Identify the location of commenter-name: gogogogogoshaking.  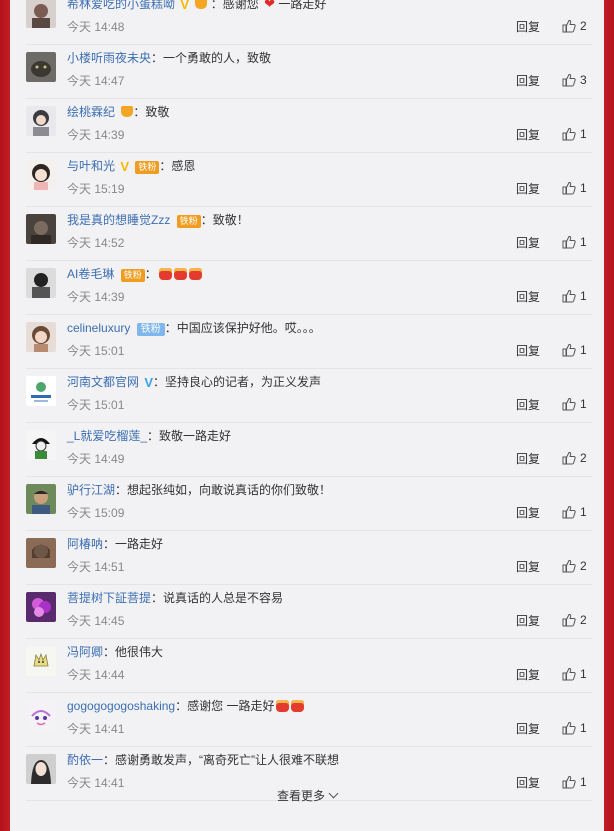
(121, 706).